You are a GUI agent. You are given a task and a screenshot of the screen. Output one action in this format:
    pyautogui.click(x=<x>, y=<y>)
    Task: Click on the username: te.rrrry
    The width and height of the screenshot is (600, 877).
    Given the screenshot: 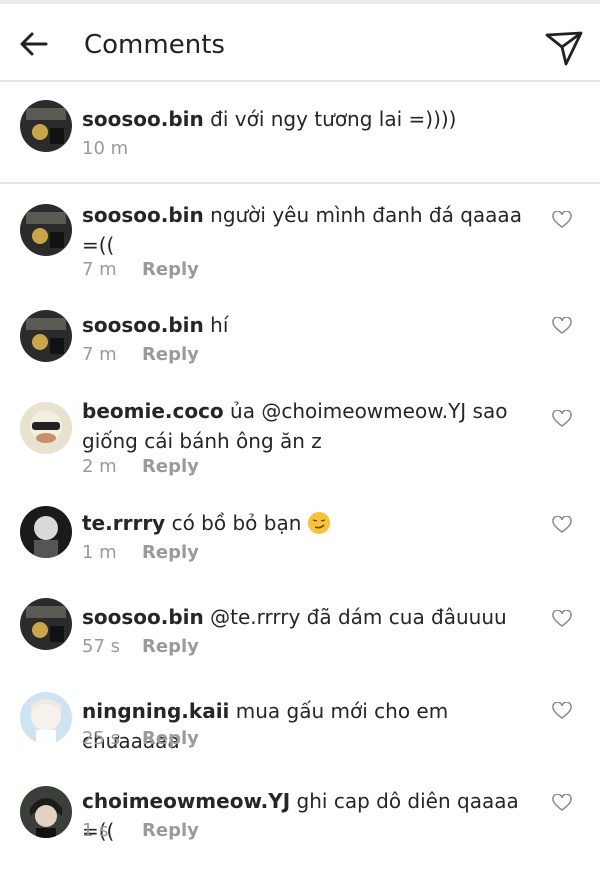 What is the action you would take?
    pyautogui.click(x=123, y=523)
    